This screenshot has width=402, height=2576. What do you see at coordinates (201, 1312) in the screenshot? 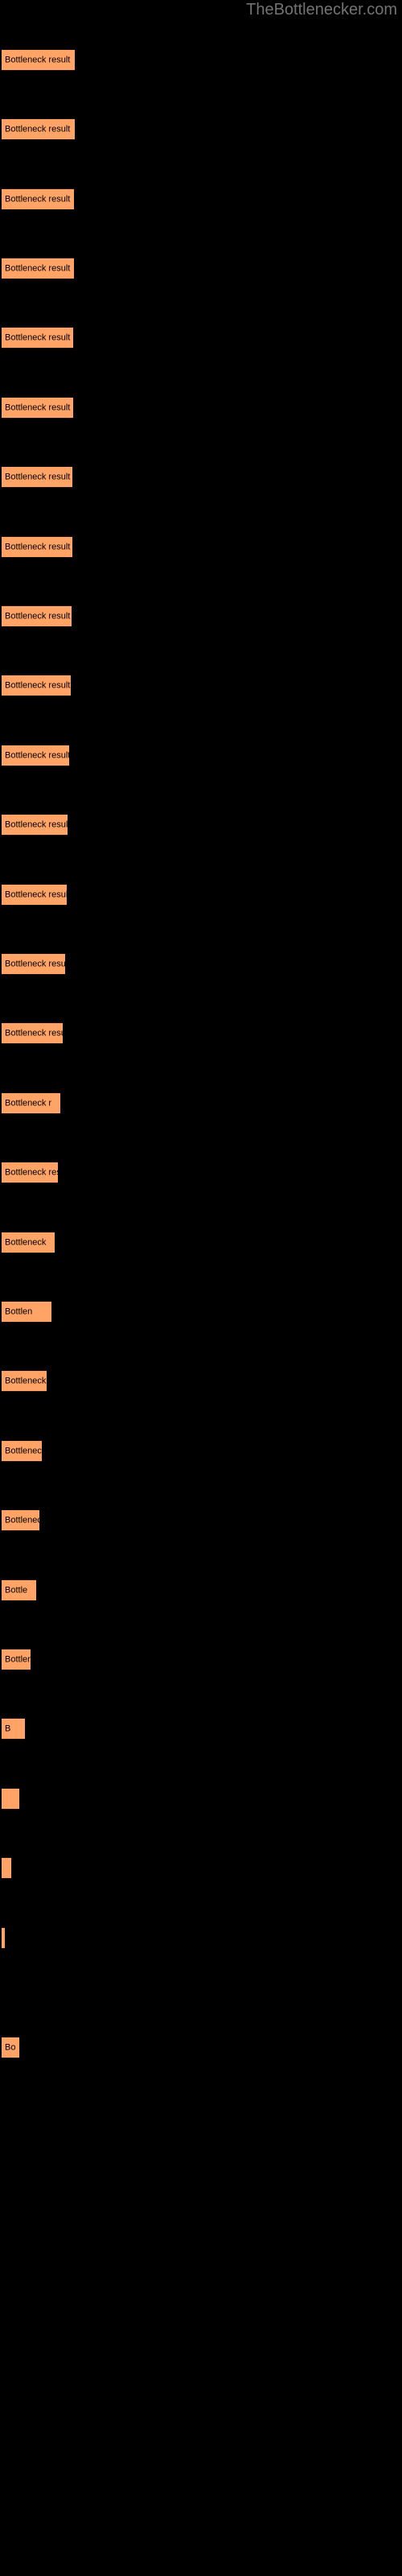
I see `bar-row: Bottlen` at bounding box center [201, 1312].